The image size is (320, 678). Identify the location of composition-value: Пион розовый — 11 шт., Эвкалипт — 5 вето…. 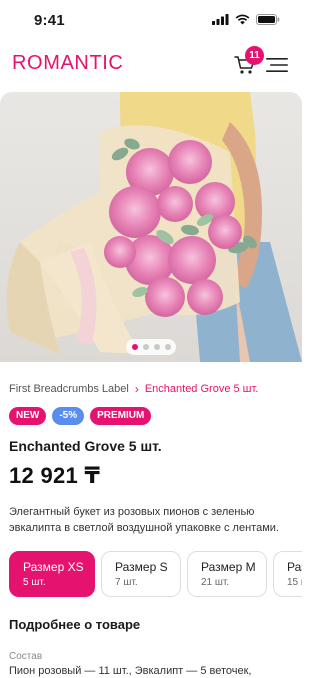
(130, 671).